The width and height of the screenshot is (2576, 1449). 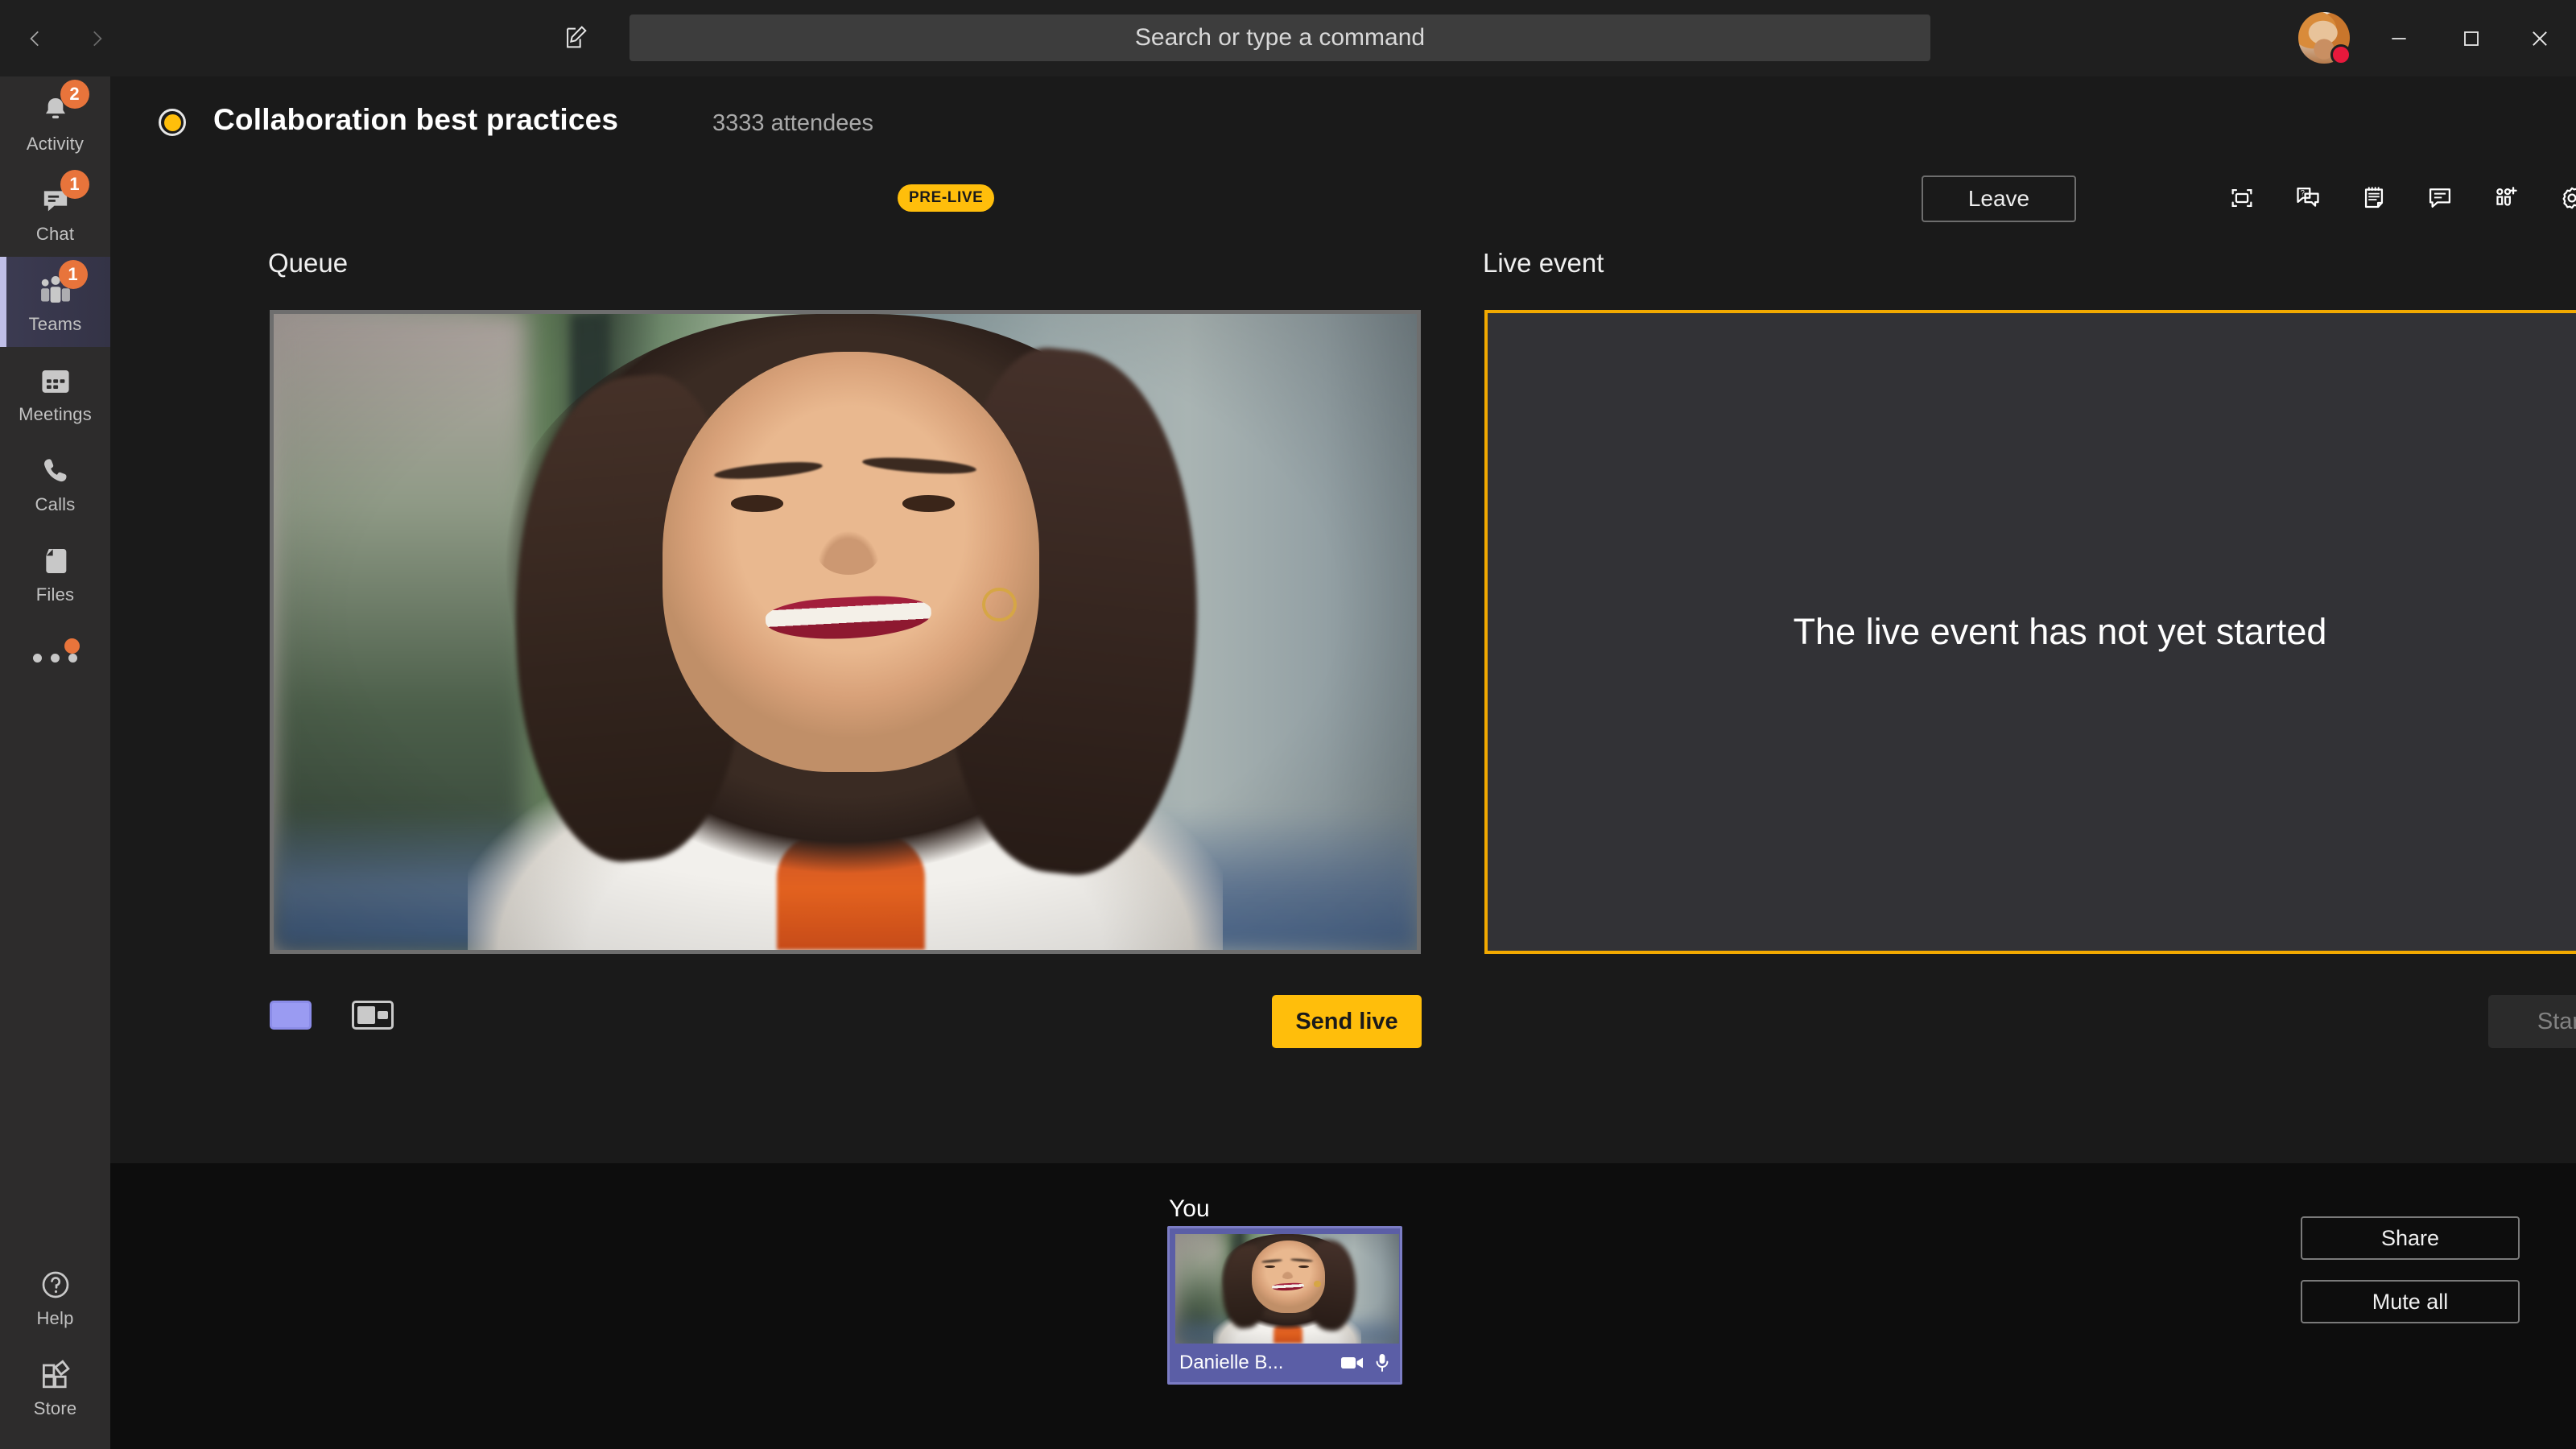 I want to click on nav-arrows, so click(x=66, y=38).